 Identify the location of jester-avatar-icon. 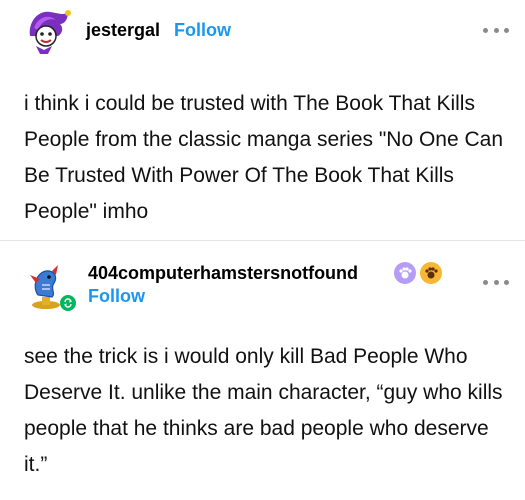
(48, 30).